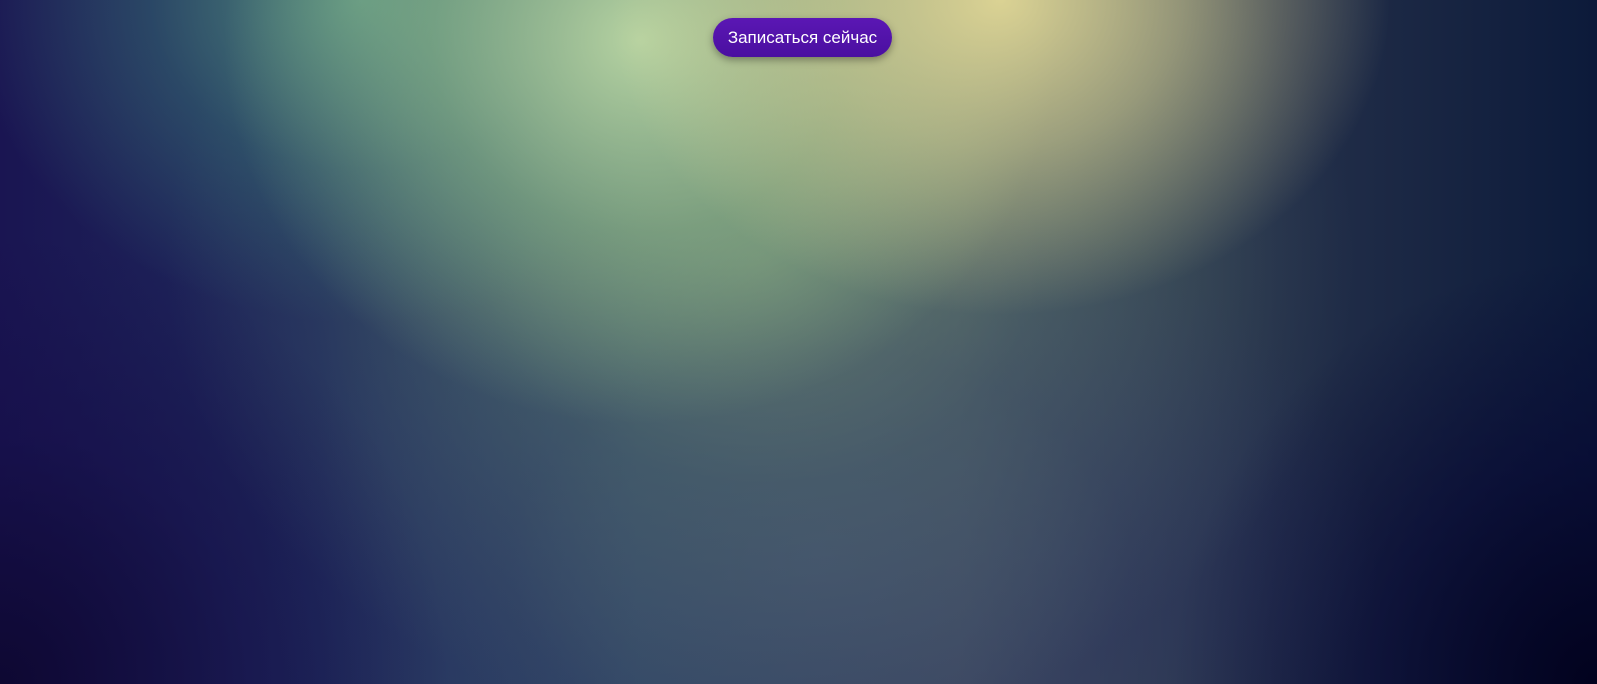  What do you see at coordinates (802, 37) in the screenshot?
I see `signup-now-button: Записаться сейчас` at bounding box center [802, 37].